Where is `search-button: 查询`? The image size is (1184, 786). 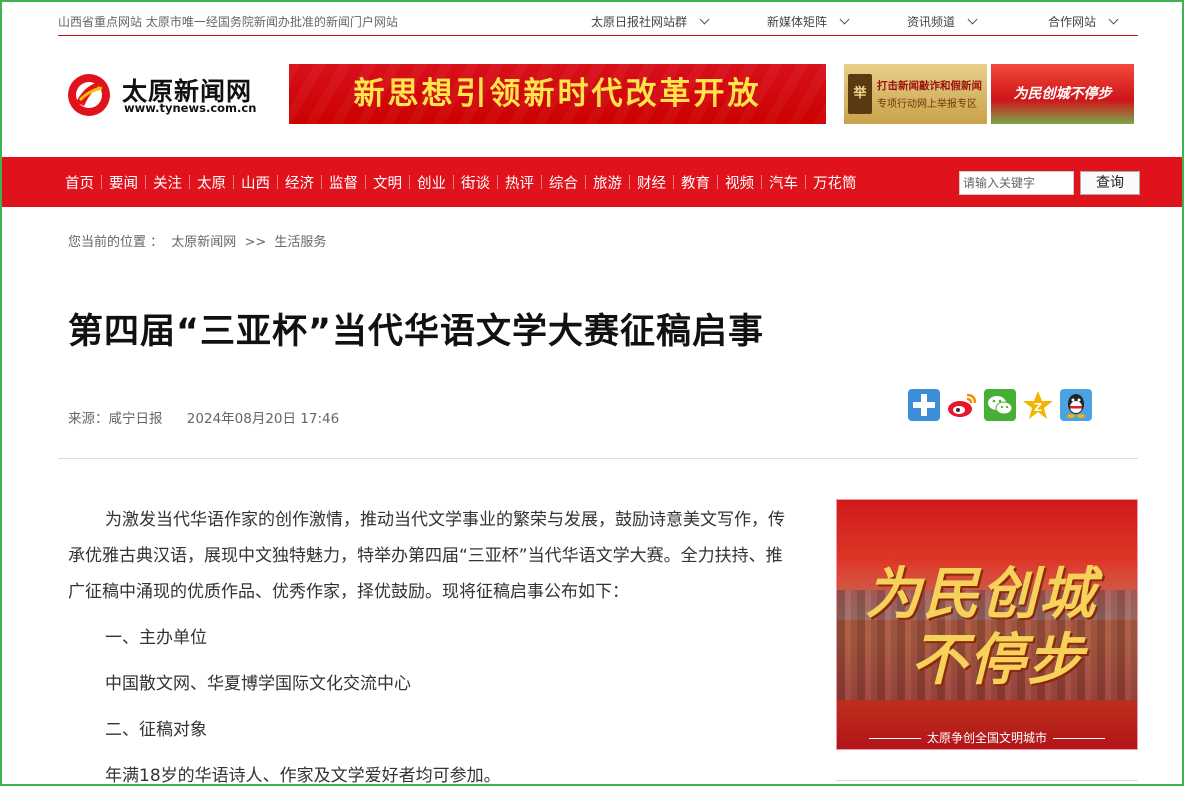 search-button: 查询 is located at coordinates (1110, 183).